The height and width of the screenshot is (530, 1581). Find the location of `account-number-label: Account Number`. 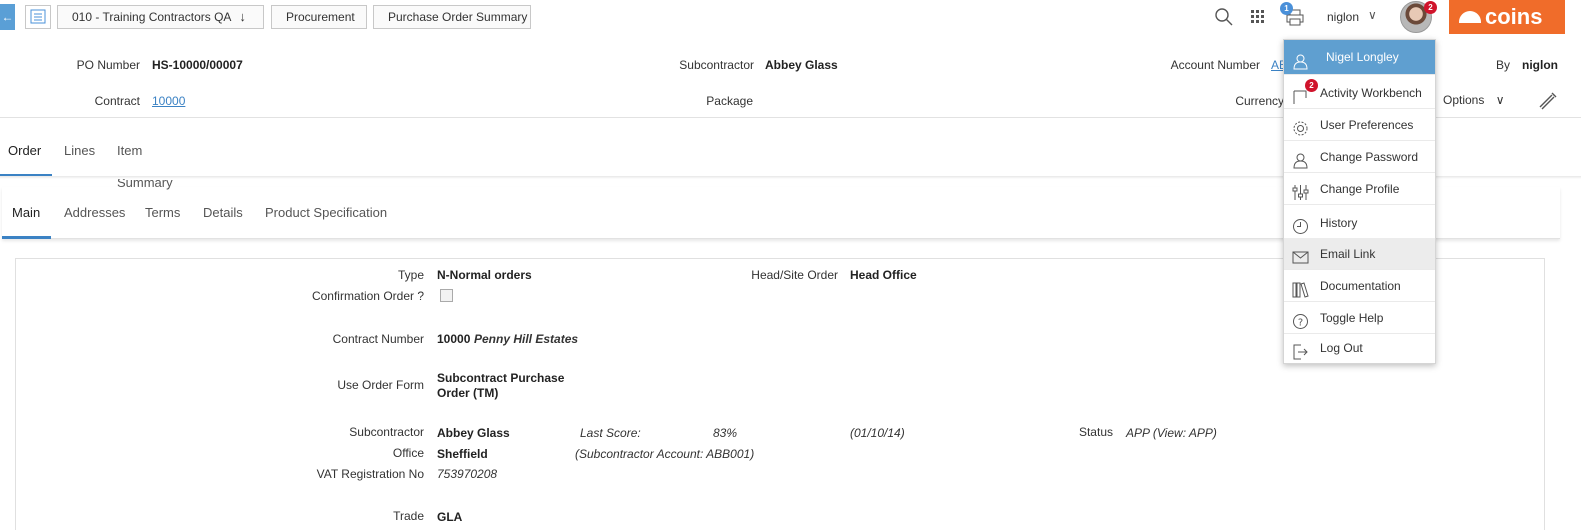

account-number-label: Account Number is located at coordinates (1215, 65).